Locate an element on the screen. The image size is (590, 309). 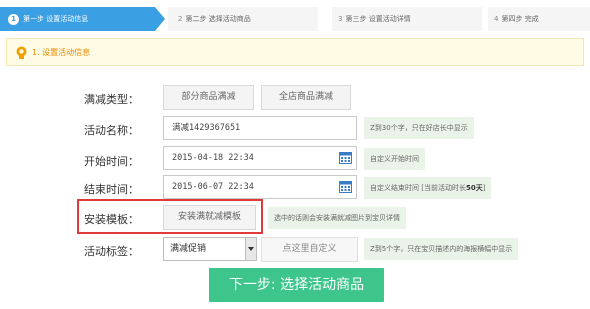
step-2-label: 第二步 选择活动商品 is located at coordinates (218, 19).